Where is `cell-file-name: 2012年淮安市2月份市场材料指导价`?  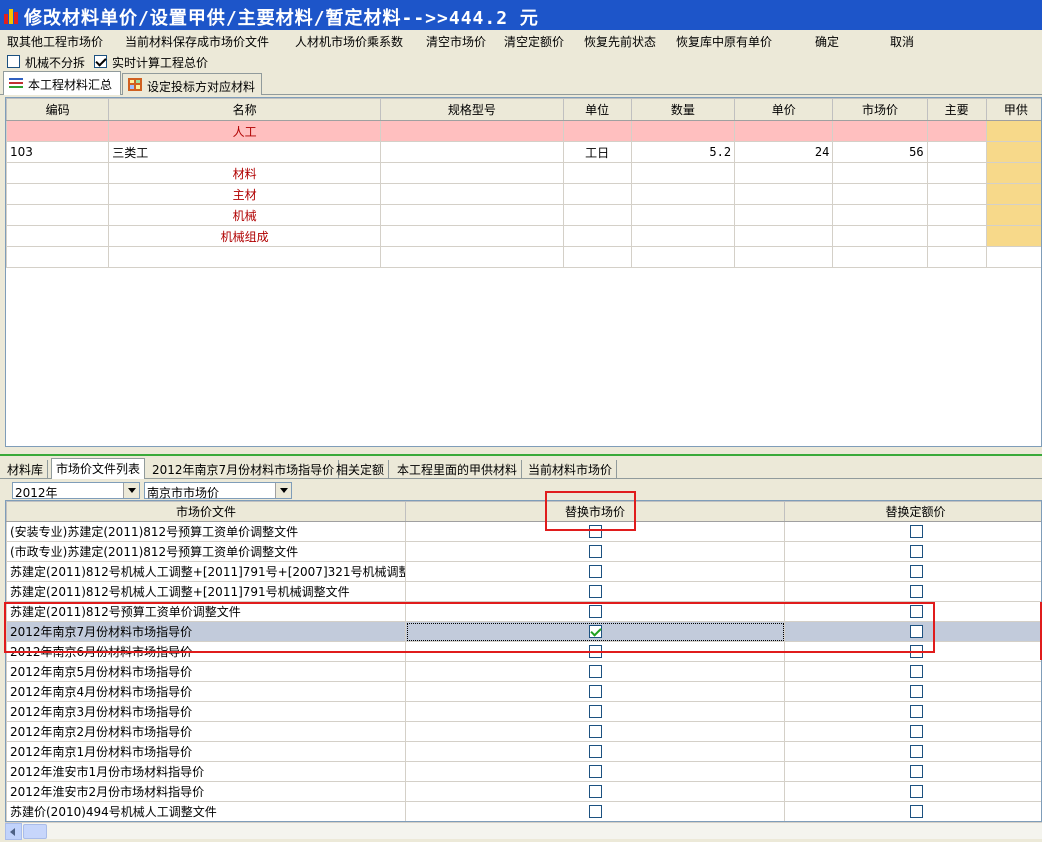
cell-file-name: 2012年淮安市2月份市场材料指导价 is located at coordinates (206, 791).